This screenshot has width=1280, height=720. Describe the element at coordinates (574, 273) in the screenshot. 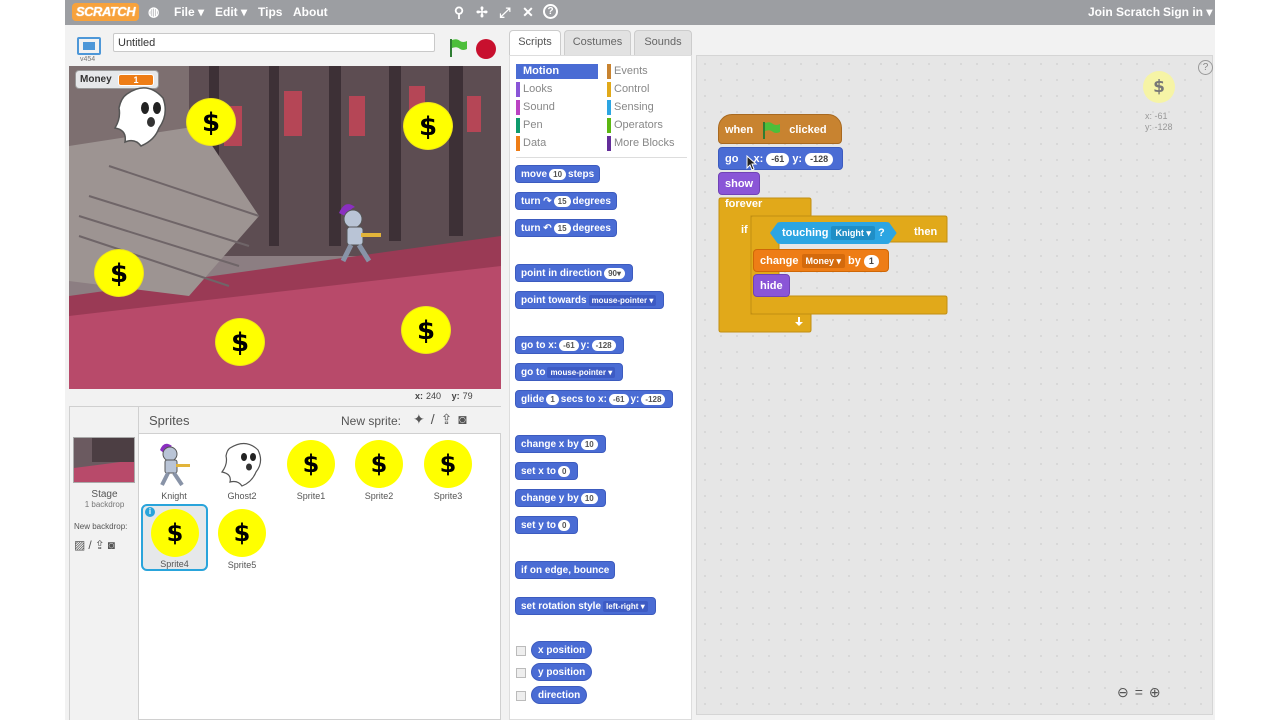

I see `block-point-direction: point in direction 90▾` at that location.